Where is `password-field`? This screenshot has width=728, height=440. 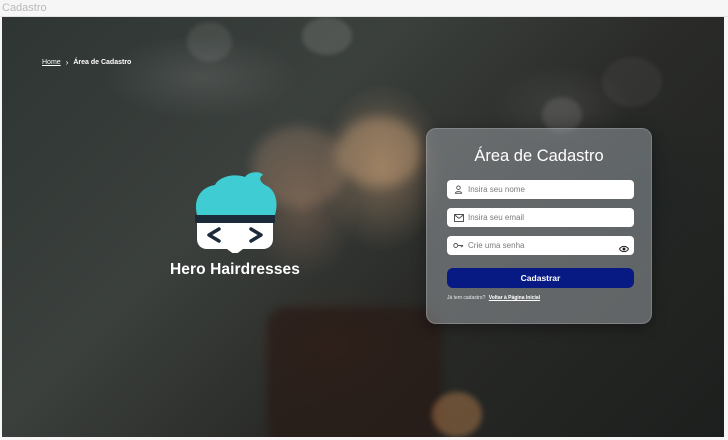
password-field is located at coordinates (540, 245).